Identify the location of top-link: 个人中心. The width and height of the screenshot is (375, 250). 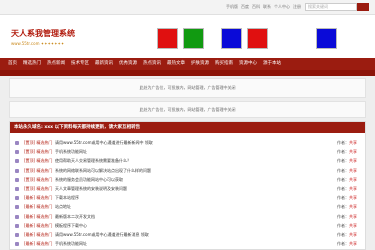
(282, 7).